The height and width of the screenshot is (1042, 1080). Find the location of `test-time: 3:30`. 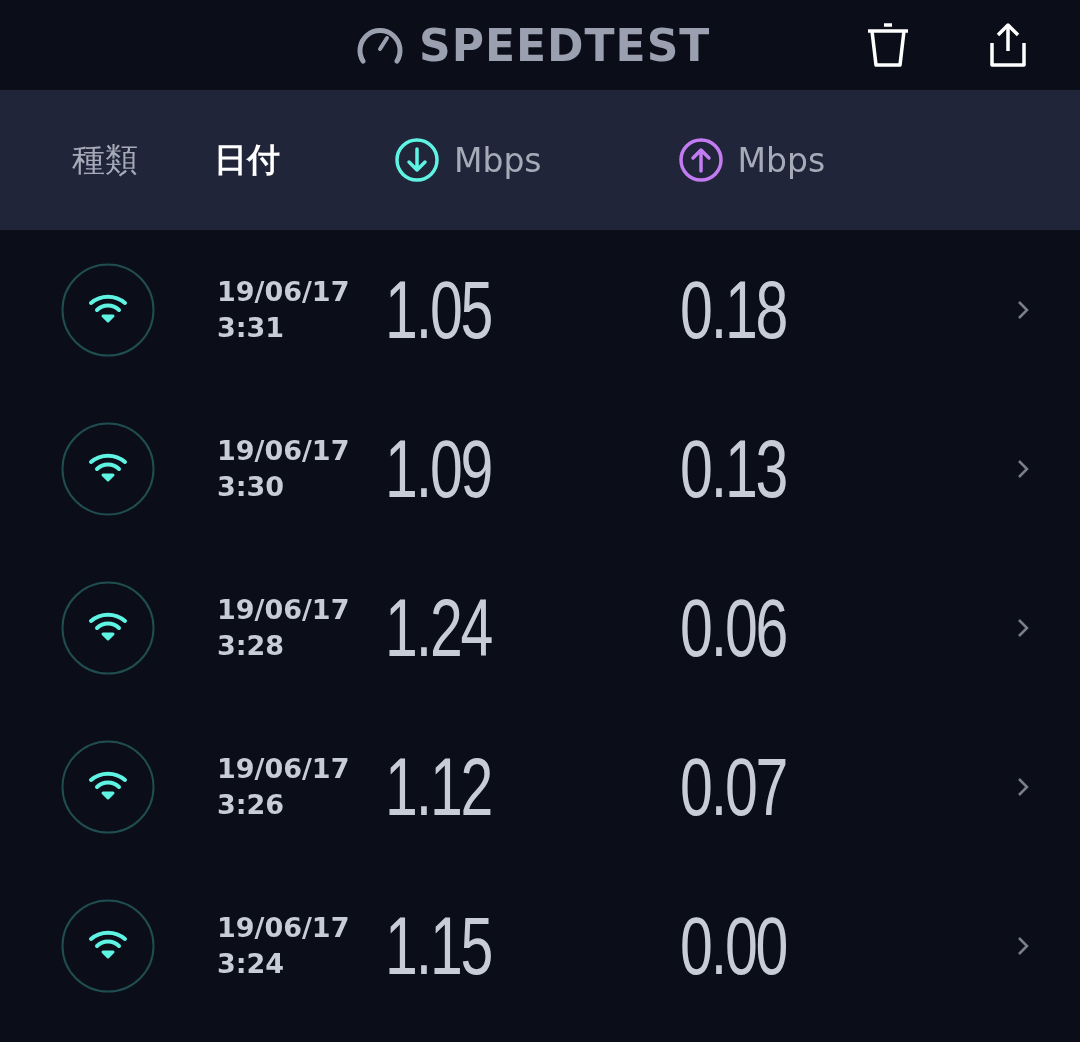

test-time: 3:30 is located at coordinates (251, 486).